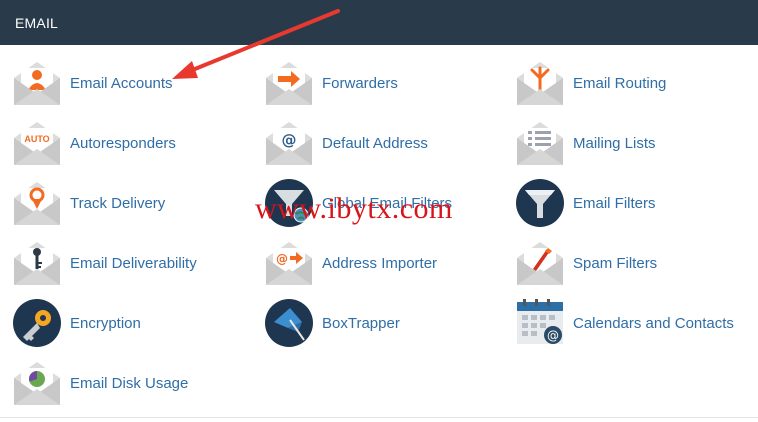  I want to click on boxtrapper-link: BoxTrapper, so click(326, 323).